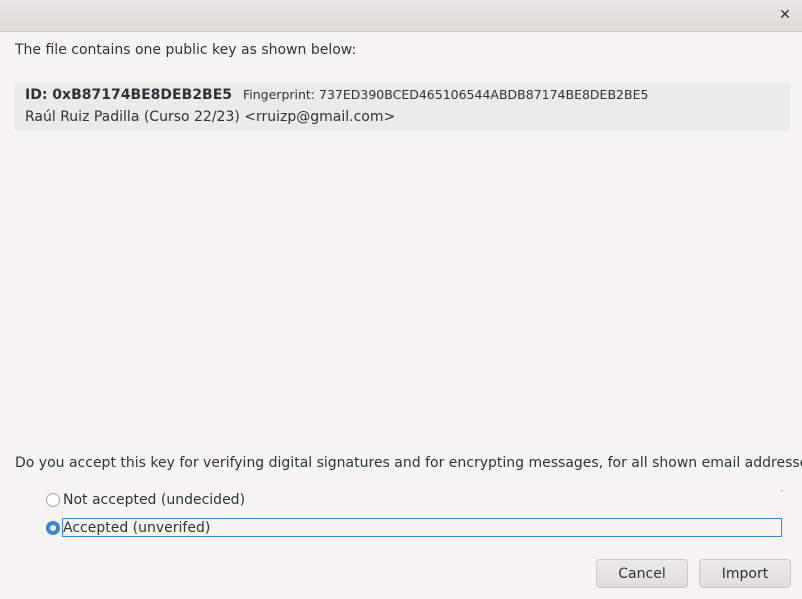 The height and width of the screenshot is (599, 802). I want to click on import-button: Import, so click(745, 573).